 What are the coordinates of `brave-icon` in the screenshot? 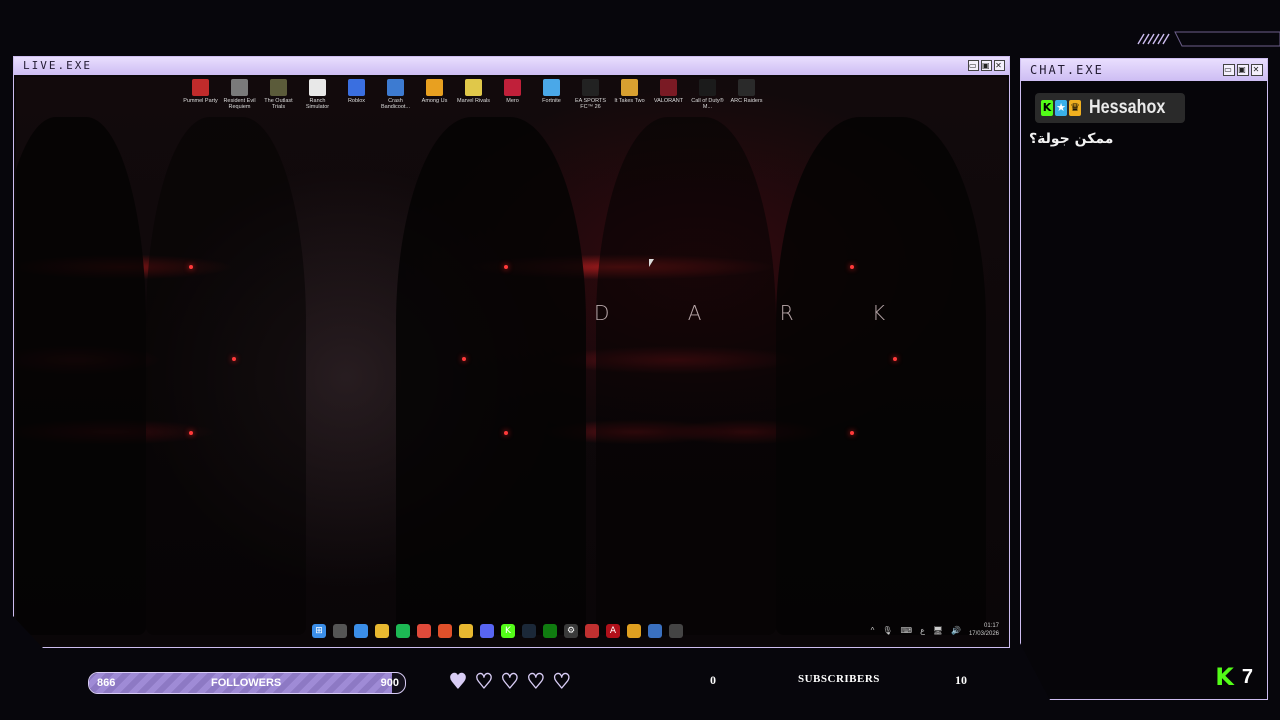 It's located at (445, 631).